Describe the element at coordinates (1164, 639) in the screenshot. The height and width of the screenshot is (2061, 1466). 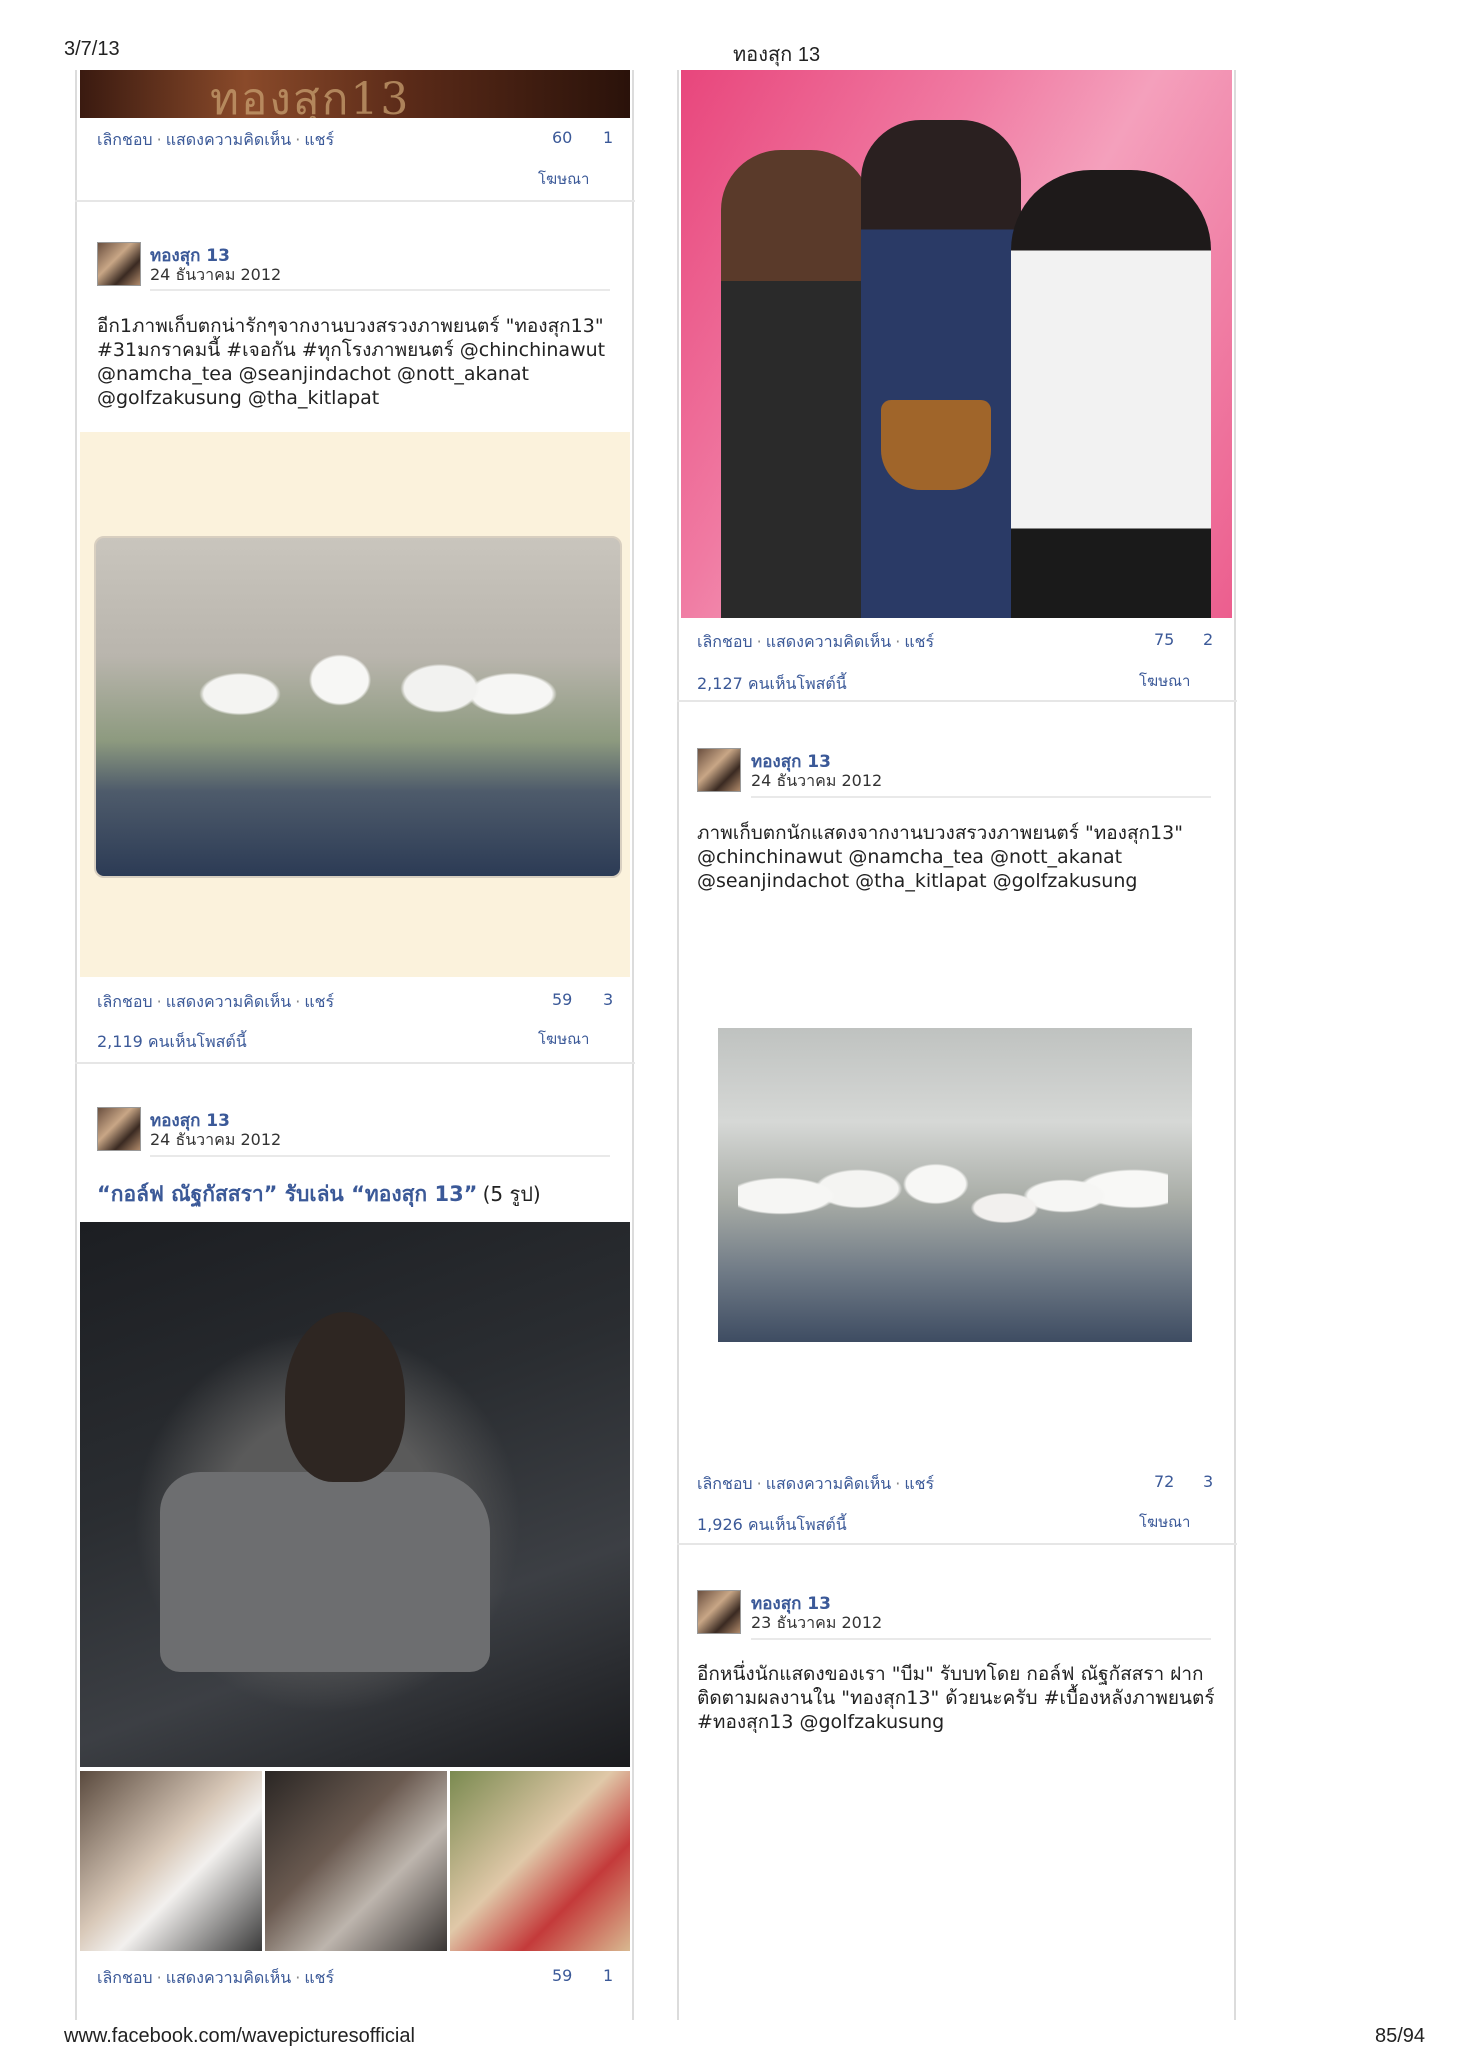
I see `like-count: 75` at that location.